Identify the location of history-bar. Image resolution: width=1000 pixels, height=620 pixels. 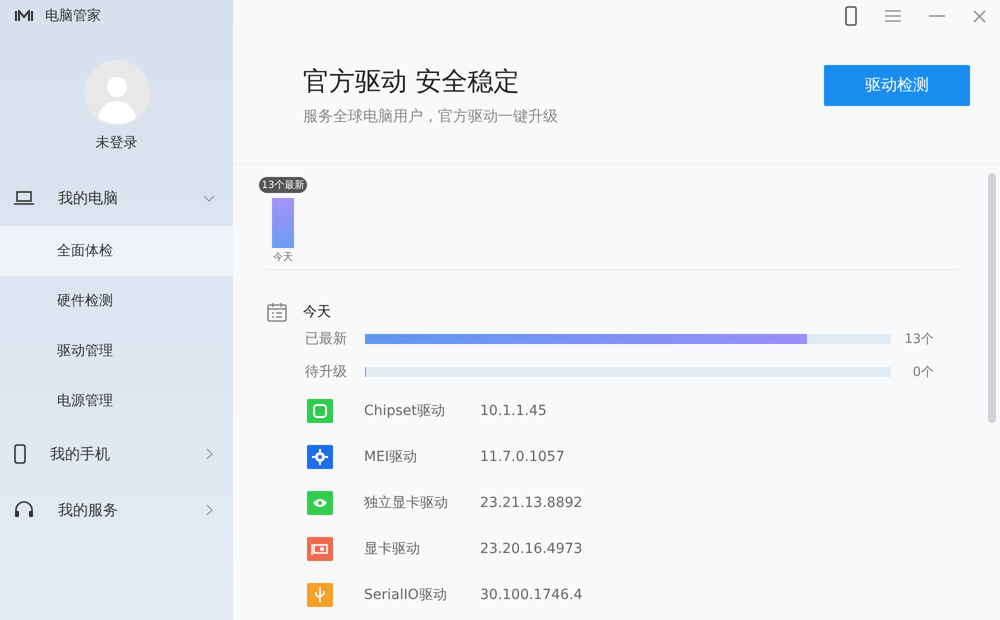
(283, 223).